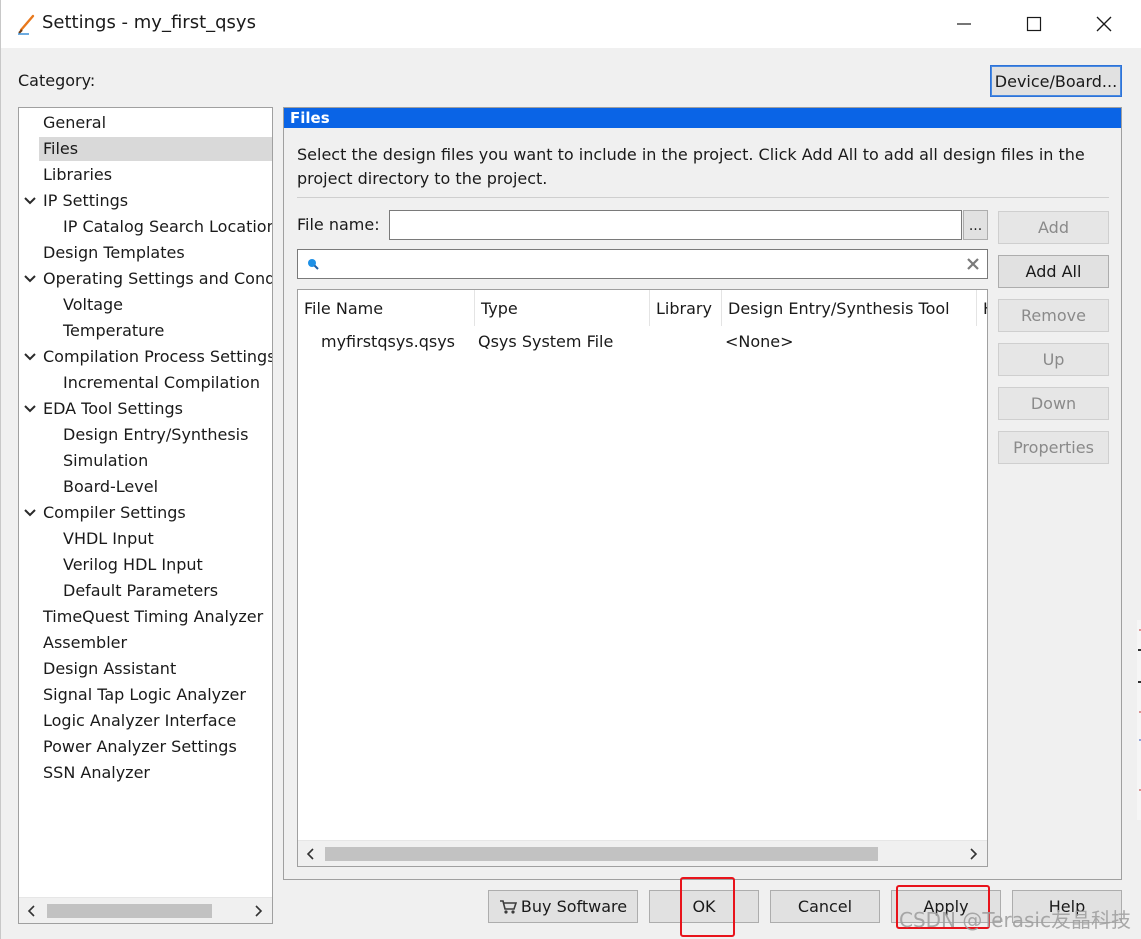 Image resolution: width=1141 pixels, height=939 pixels. I want to click on cancel-button: Cancel, so click(825, 906).